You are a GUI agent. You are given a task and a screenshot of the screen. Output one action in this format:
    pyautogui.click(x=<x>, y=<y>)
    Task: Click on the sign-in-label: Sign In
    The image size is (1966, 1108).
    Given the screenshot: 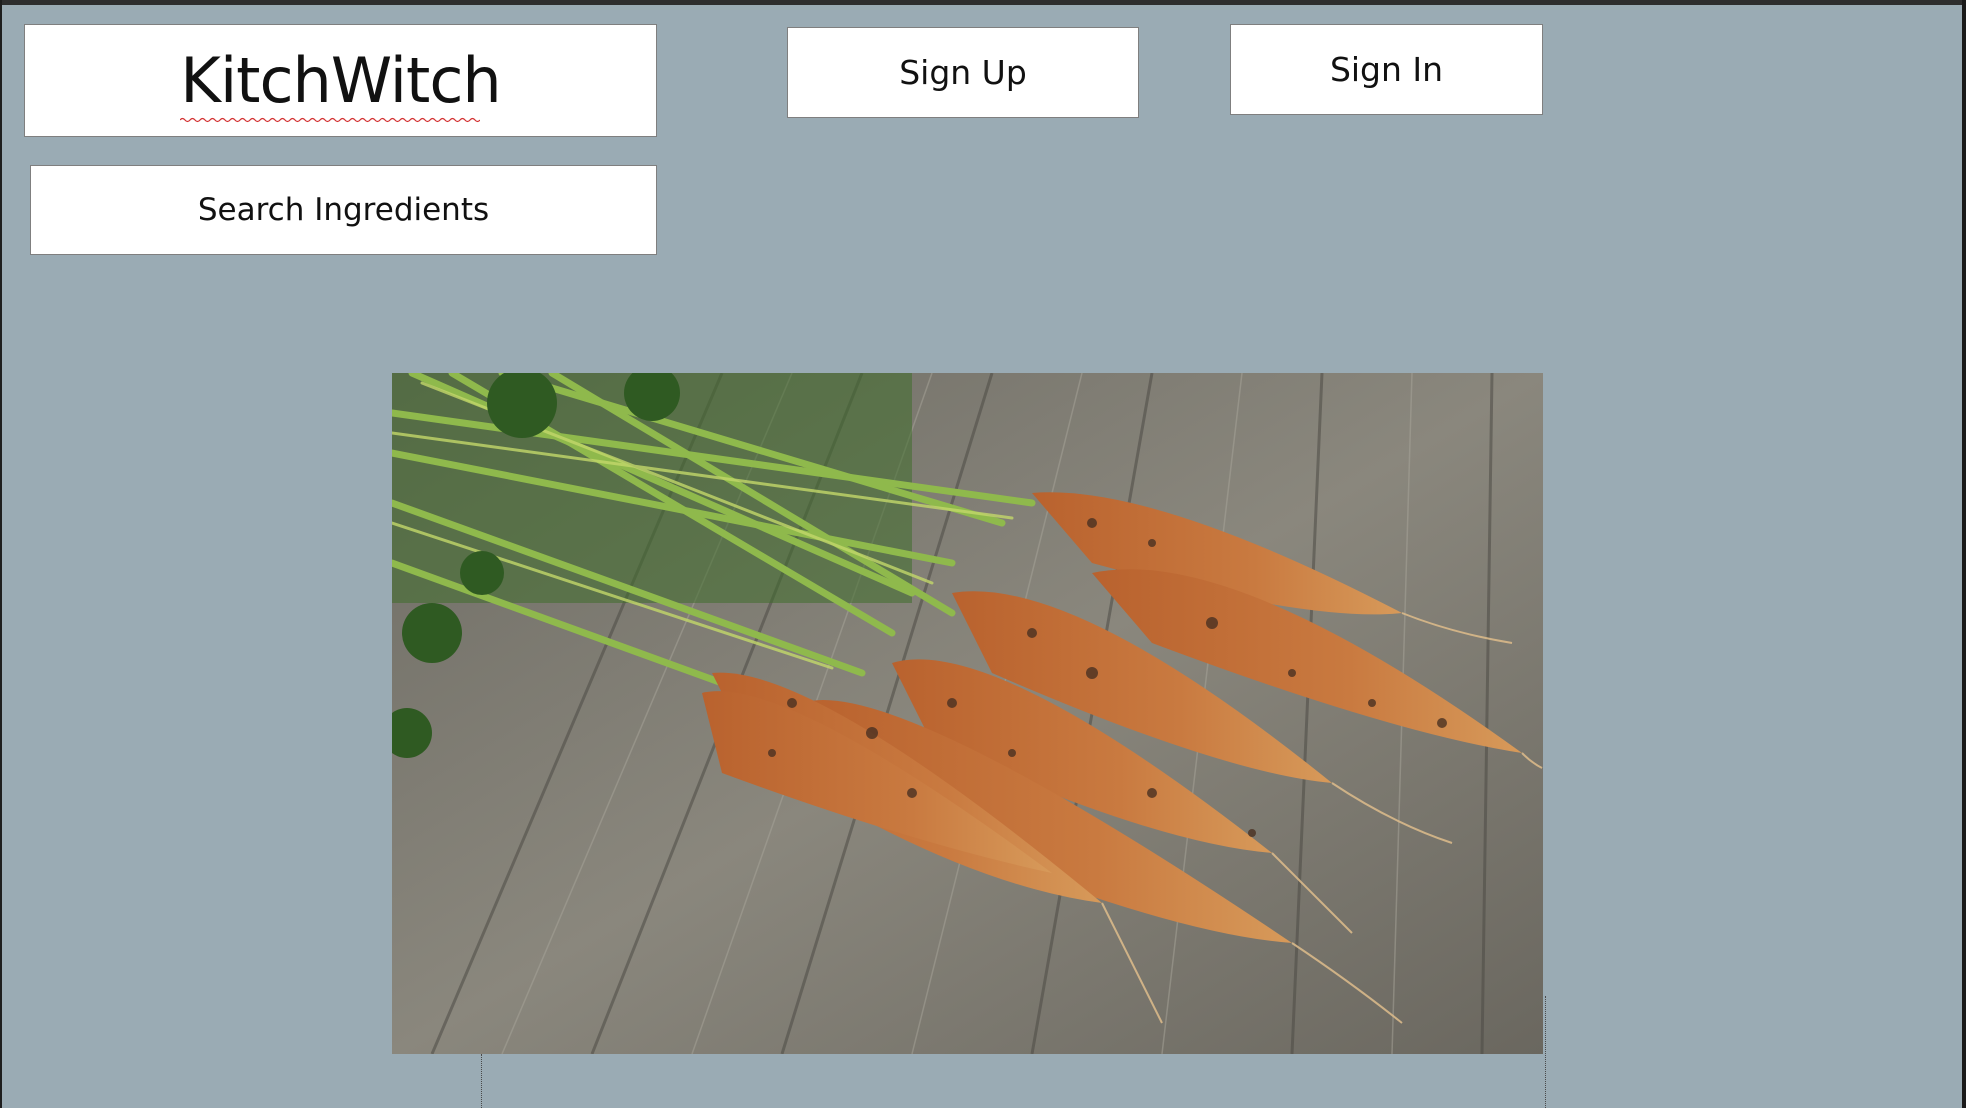 What is the action you would take?
    pyautogui.click(x=1386, y=69)
    